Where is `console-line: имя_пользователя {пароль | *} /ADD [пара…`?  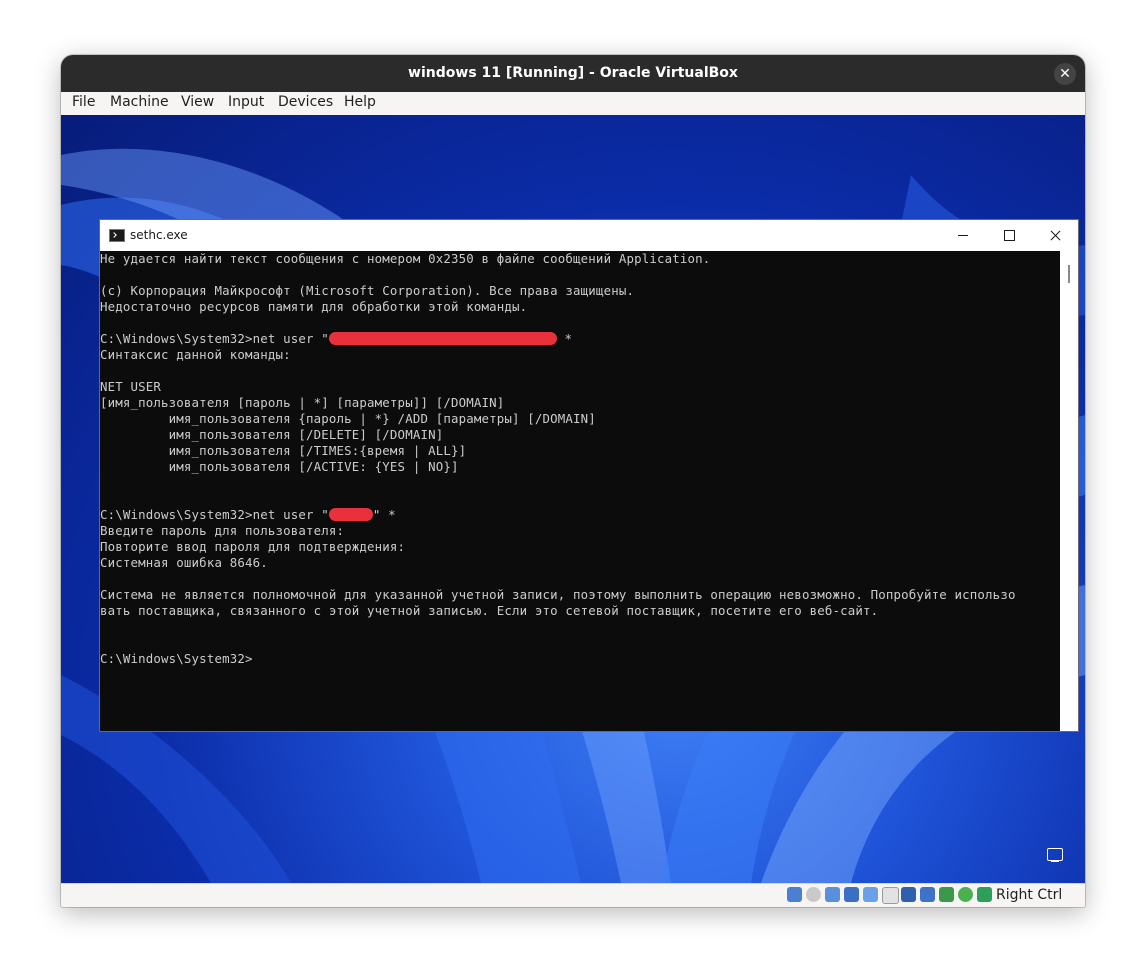 console-line: имя_пользователя {пароль | *} /ADD [пара… is located at coordinates (348, 418).